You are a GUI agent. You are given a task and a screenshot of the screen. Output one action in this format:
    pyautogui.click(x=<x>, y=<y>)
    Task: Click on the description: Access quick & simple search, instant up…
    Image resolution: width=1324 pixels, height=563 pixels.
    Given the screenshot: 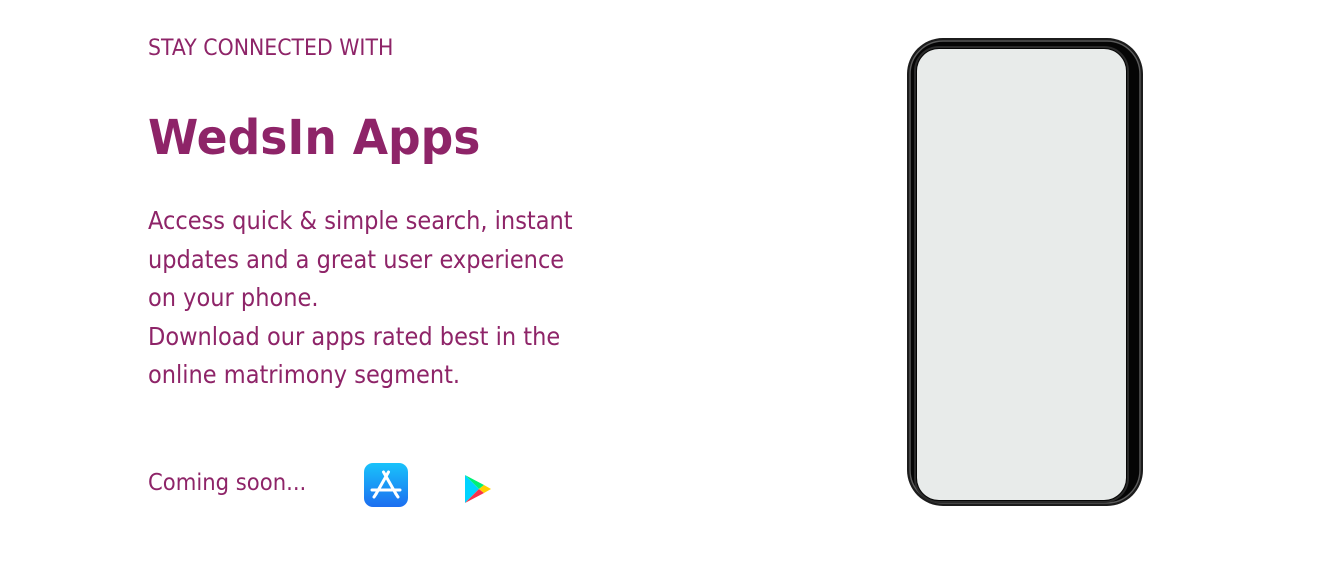 What is the action you would take?
    pyautogui.click(x=400, y=298)
    